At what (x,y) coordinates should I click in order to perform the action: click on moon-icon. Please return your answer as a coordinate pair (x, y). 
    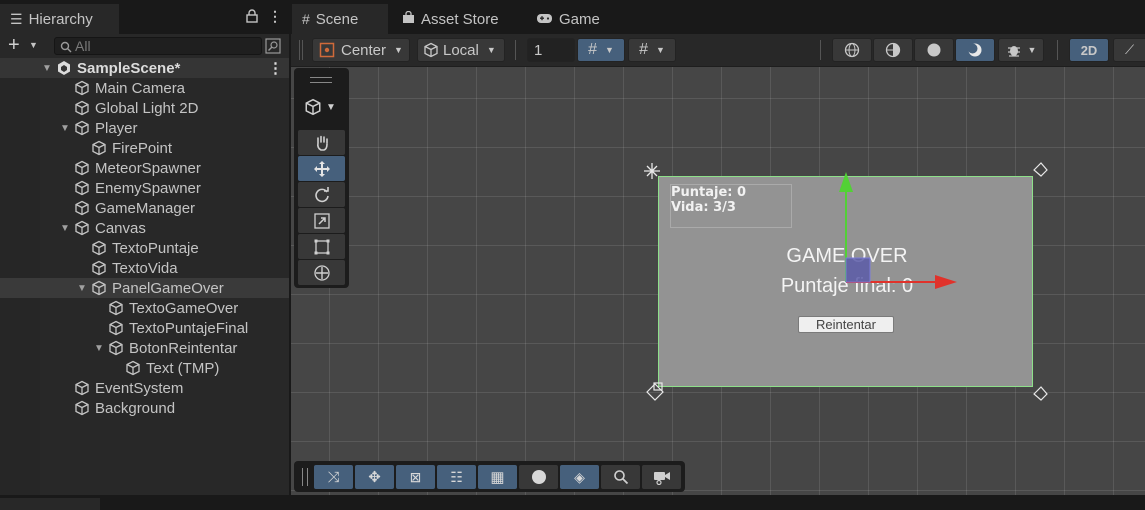
    Looking at the image, I should click on (974, 50).